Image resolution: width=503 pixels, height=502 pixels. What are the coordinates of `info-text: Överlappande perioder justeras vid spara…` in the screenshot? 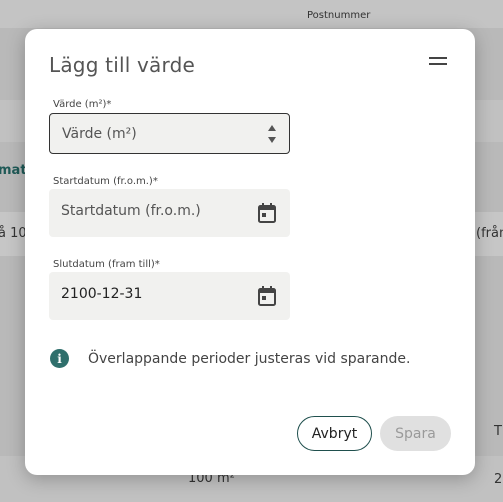 It's located at (249, 358).